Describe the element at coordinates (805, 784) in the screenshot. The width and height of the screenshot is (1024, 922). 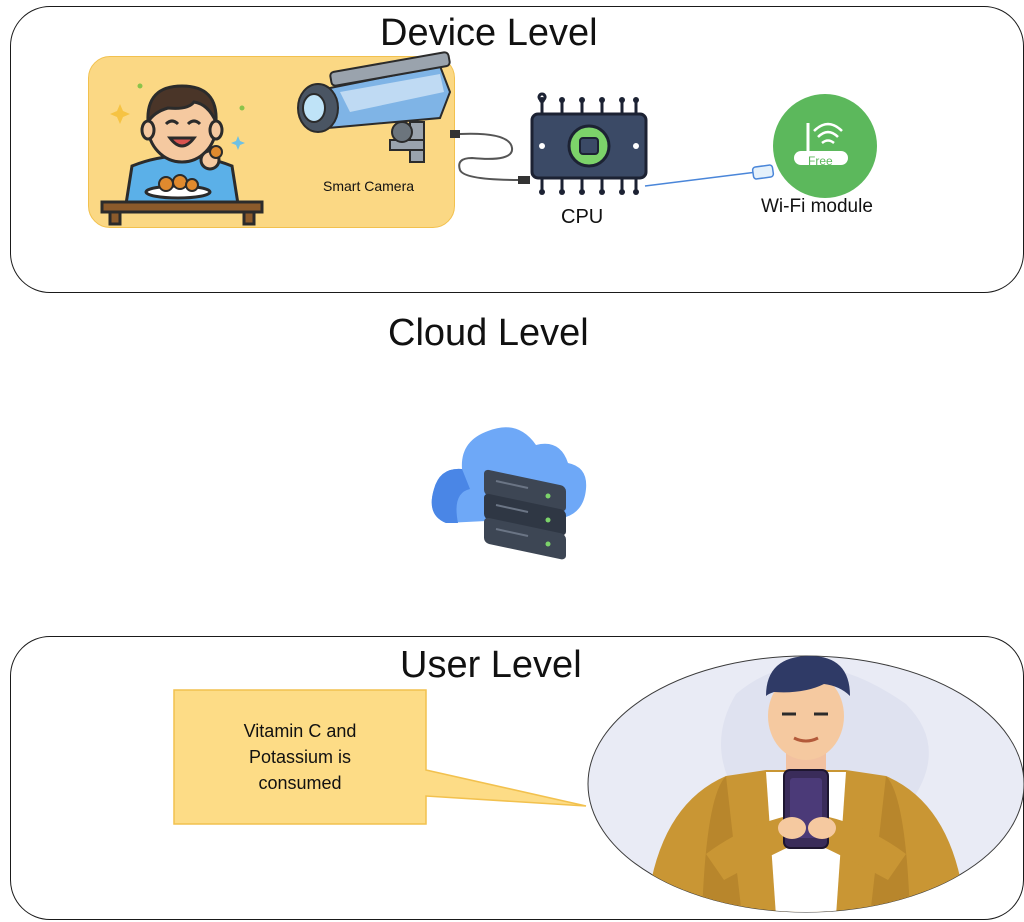
I see `user-with-phone-illustration` at that location.